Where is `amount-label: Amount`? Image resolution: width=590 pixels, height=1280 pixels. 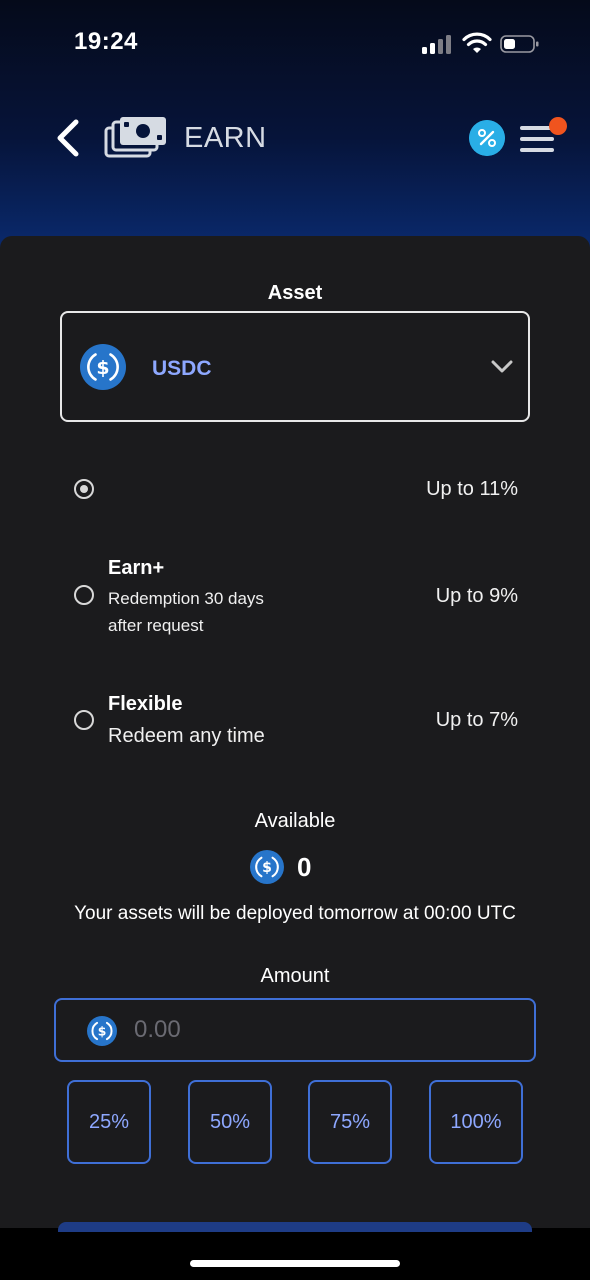
amount-label: Amount is located at coordinates (295, 976).